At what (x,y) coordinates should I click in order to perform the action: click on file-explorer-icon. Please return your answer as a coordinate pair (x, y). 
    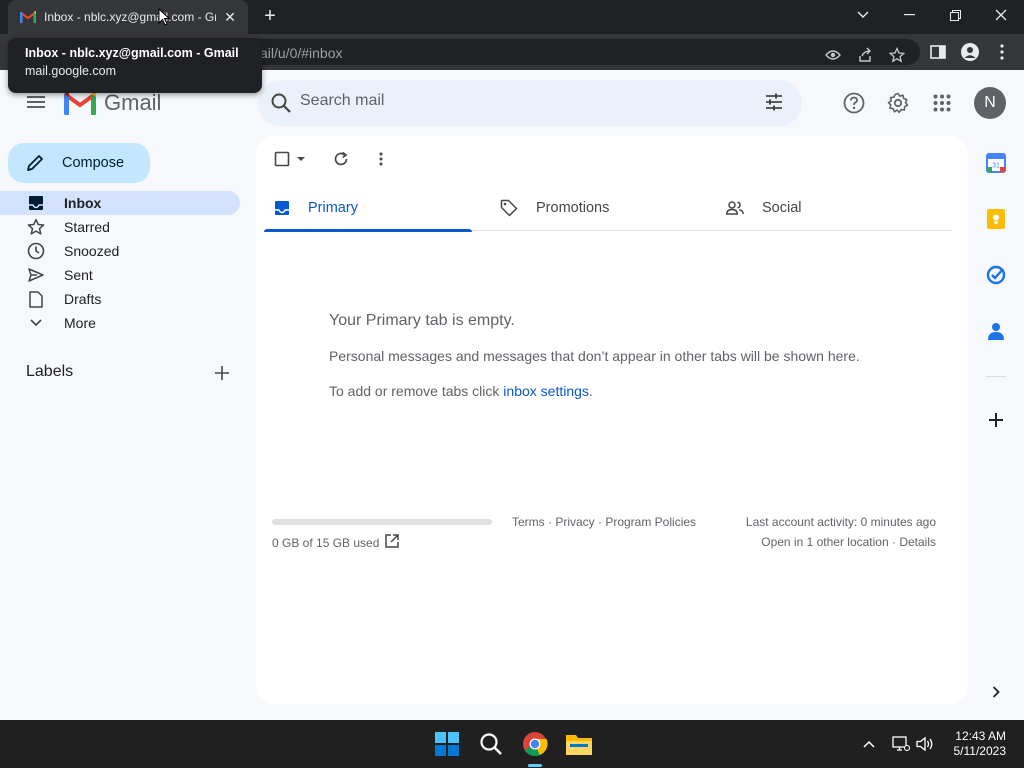
    Looking at the image, I should click on (579, 744).